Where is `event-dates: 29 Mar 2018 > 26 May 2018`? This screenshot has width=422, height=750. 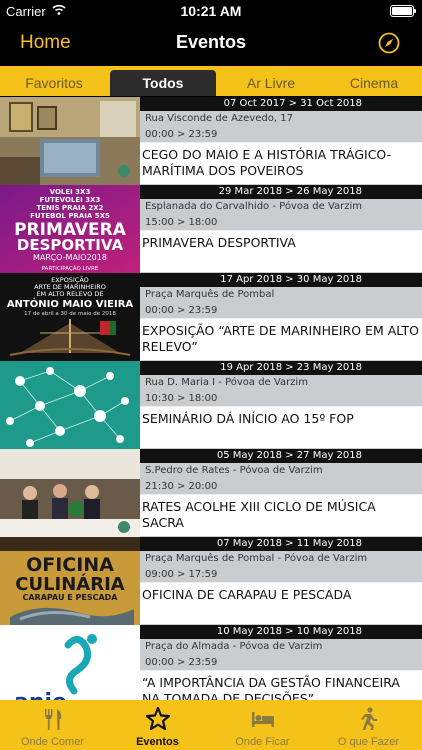 event-dates: 29 Mar 2018 > 26 May 2018 is located at coordinates (281, 192).